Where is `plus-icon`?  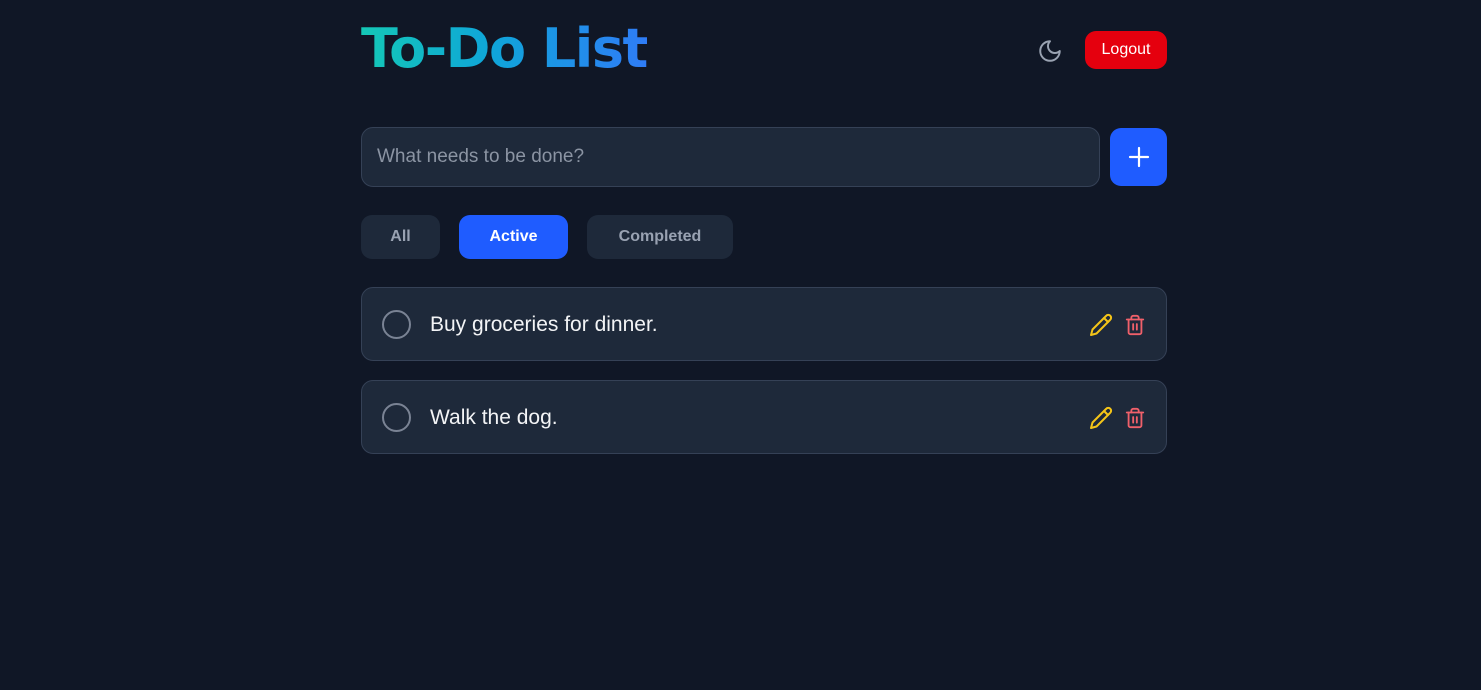 plus-icon is located at coordinates (1138, 157).